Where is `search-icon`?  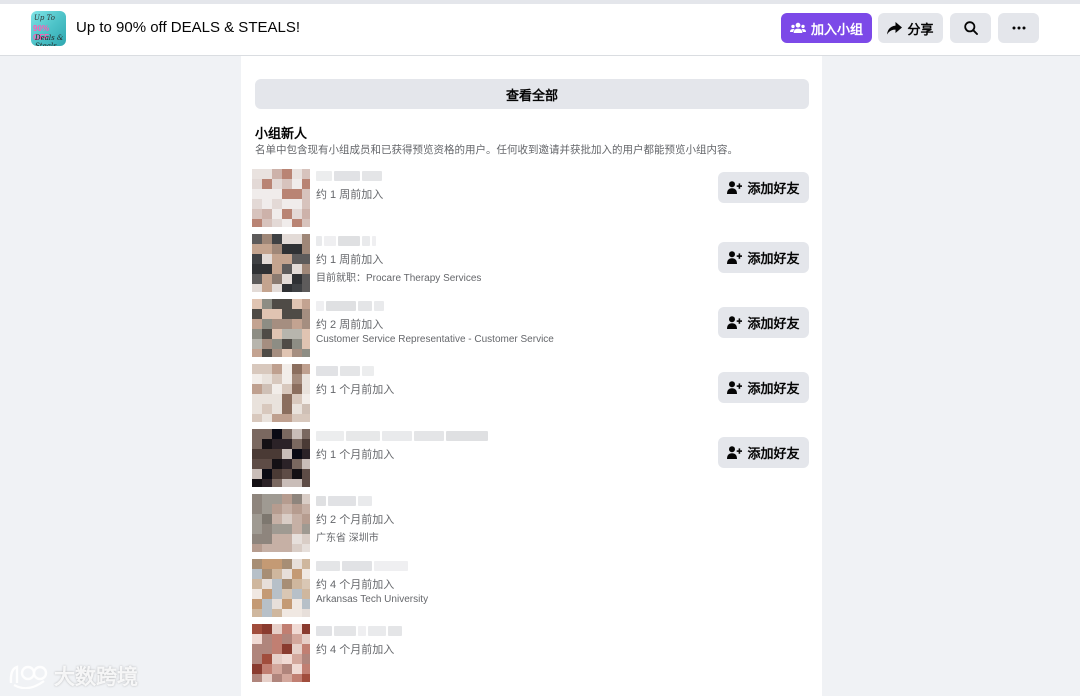
search-icon is located at coordinates (970, 28).